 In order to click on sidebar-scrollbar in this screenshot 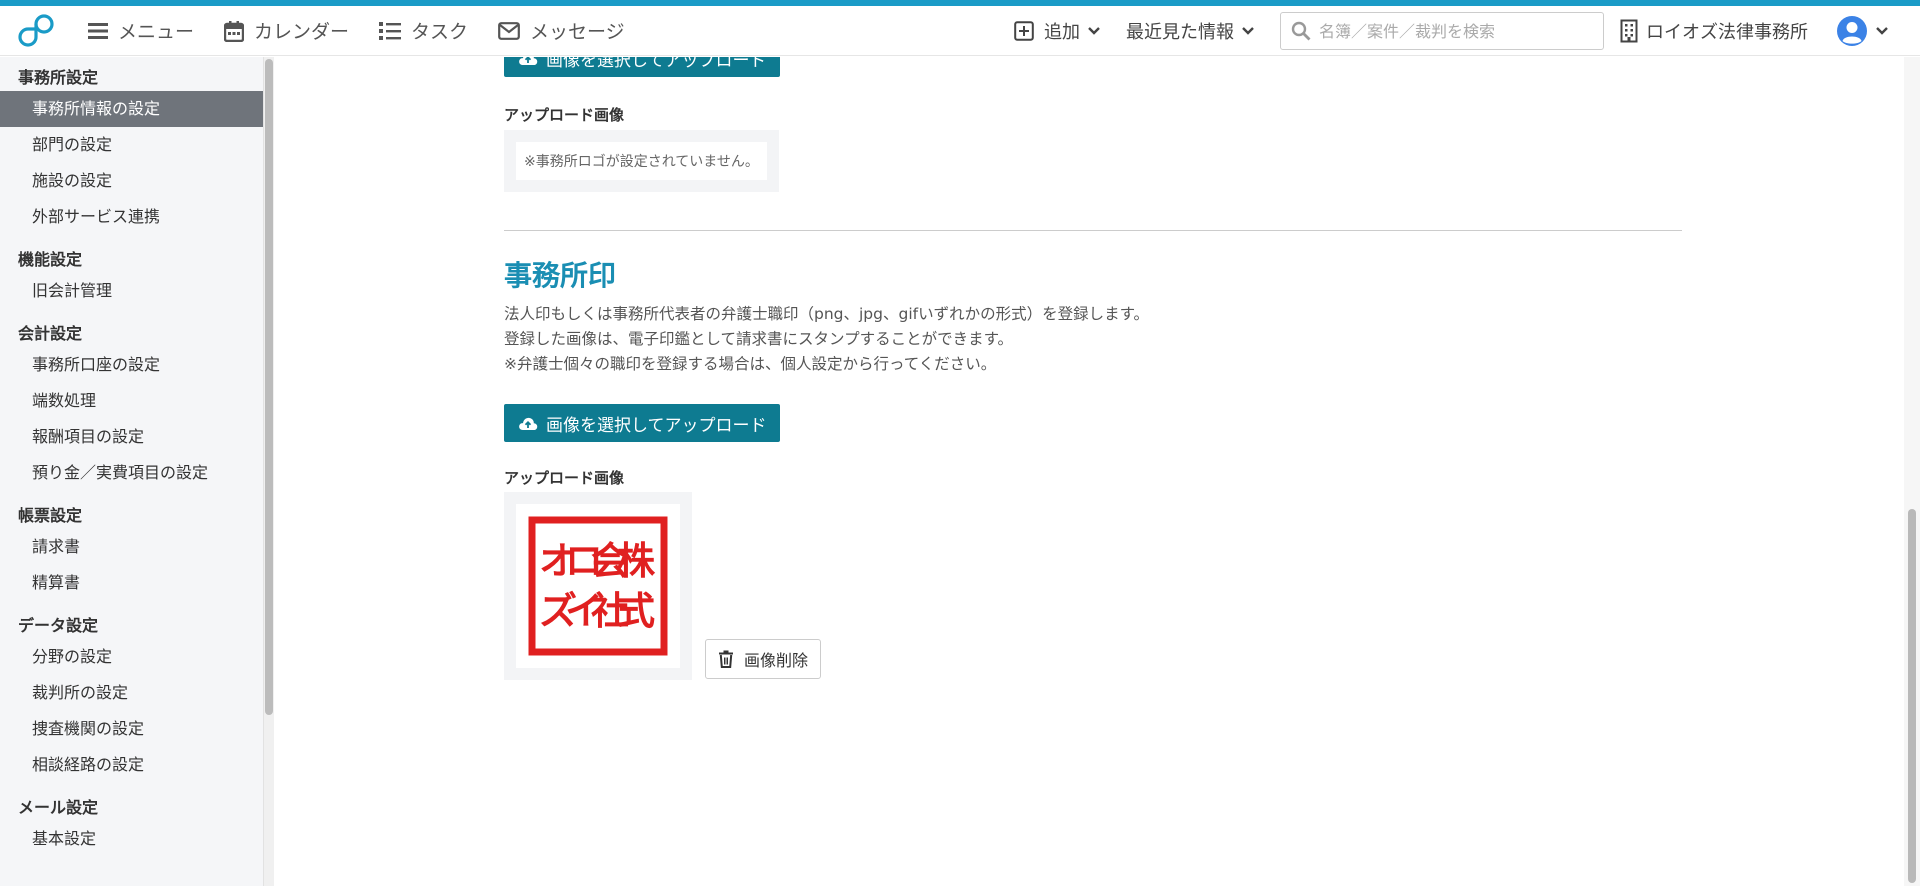, I will do `click(269, 471)`.